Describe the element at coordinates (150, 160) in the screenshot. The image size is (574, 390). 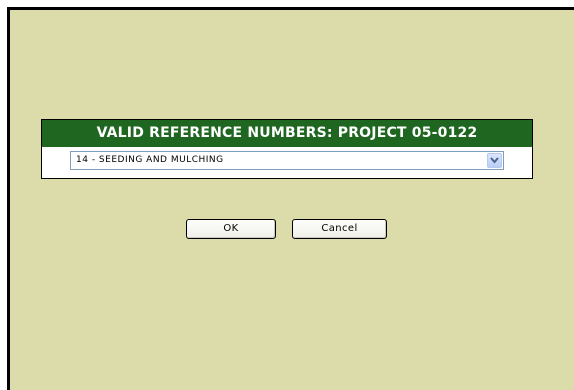
I see `select-value: 14 - SEEDING AND MULCHING` at that location.